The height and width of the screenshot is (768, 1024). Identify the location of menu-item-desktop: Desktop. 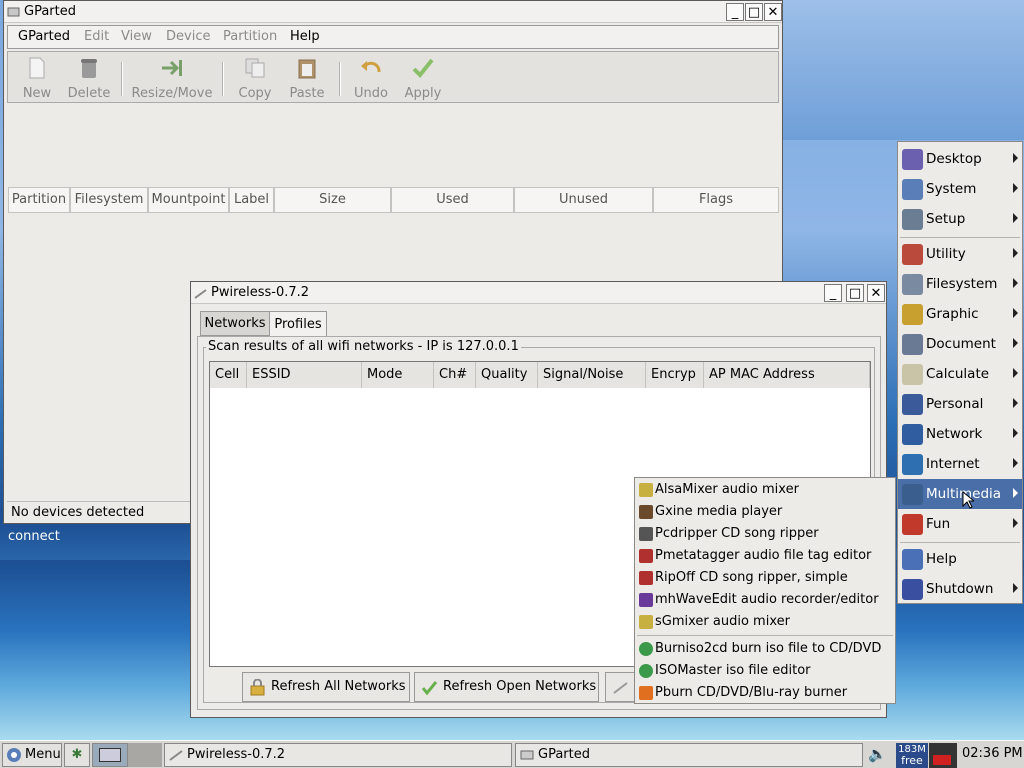
(960, 159).